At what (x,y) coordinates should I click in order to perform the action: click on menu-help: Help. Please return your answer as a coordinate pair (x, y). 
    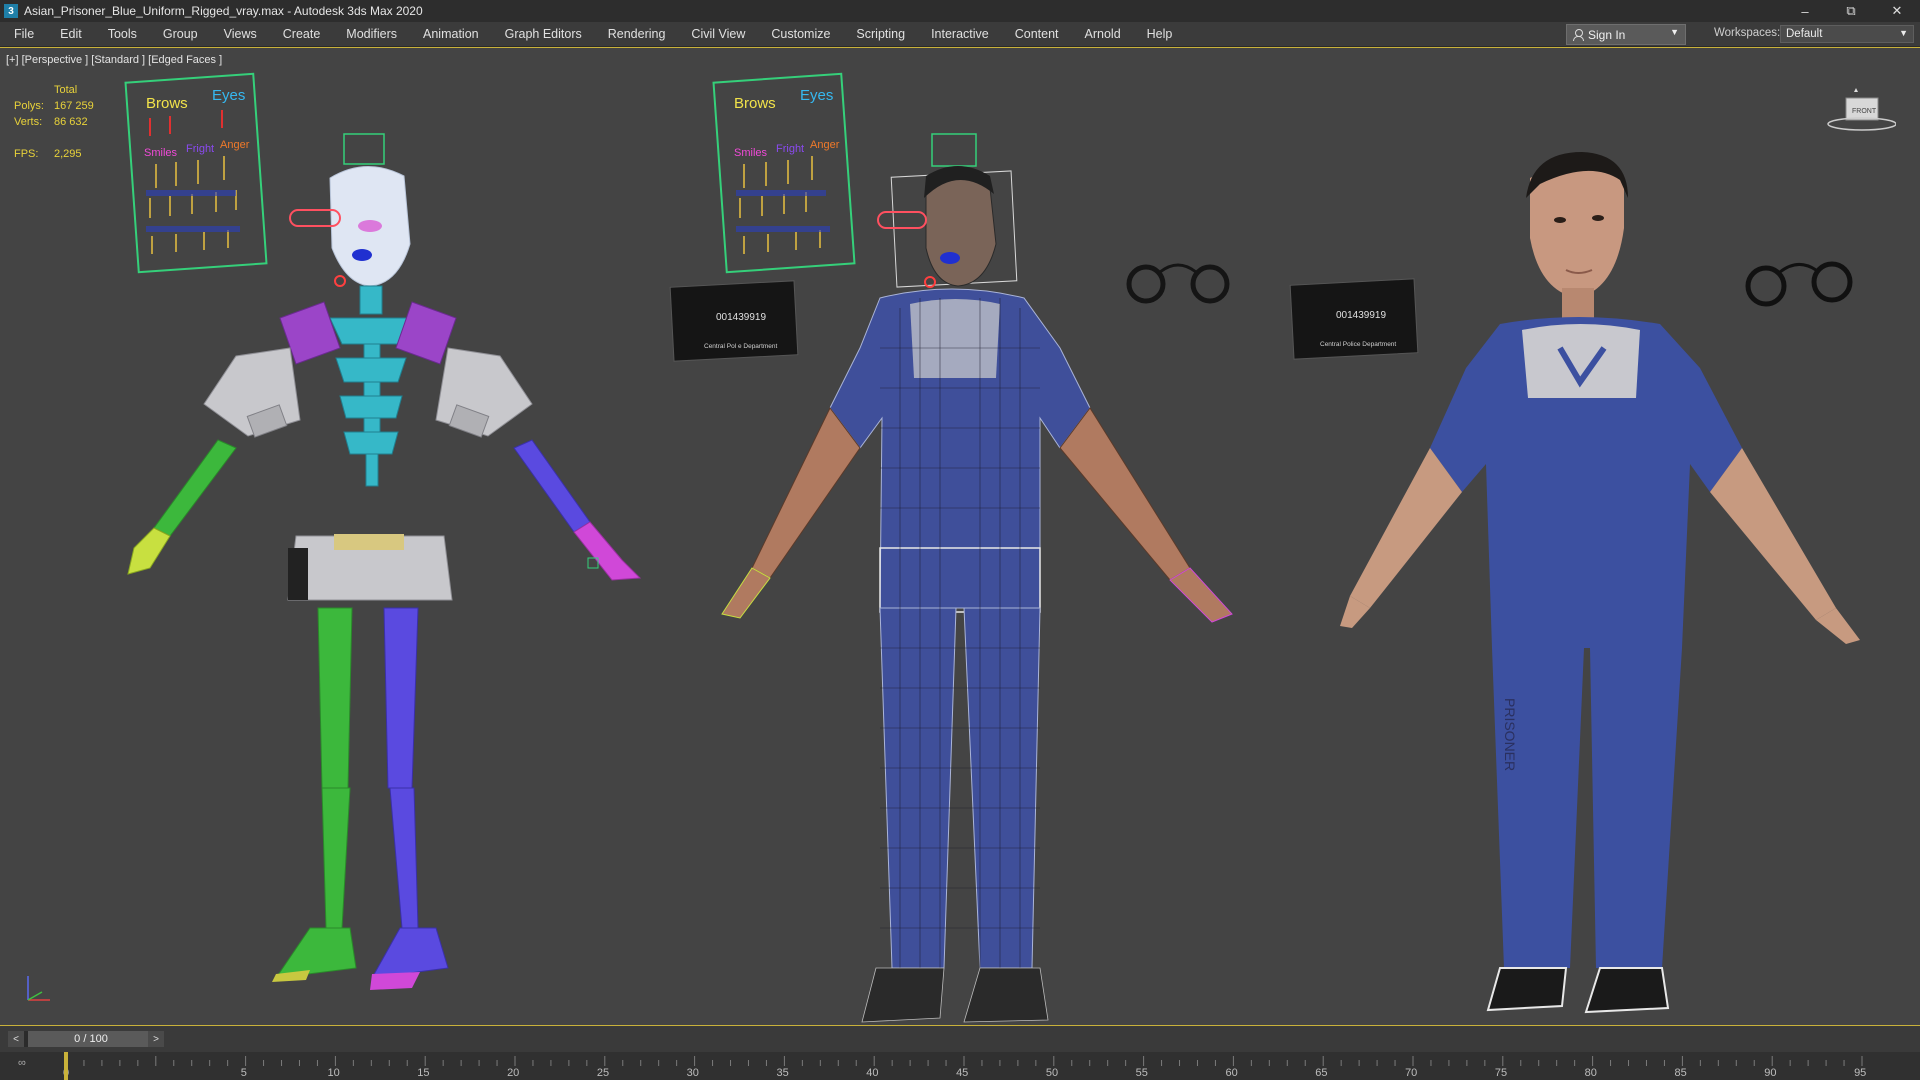
    Looking at the image, I should click on (1159, 34).